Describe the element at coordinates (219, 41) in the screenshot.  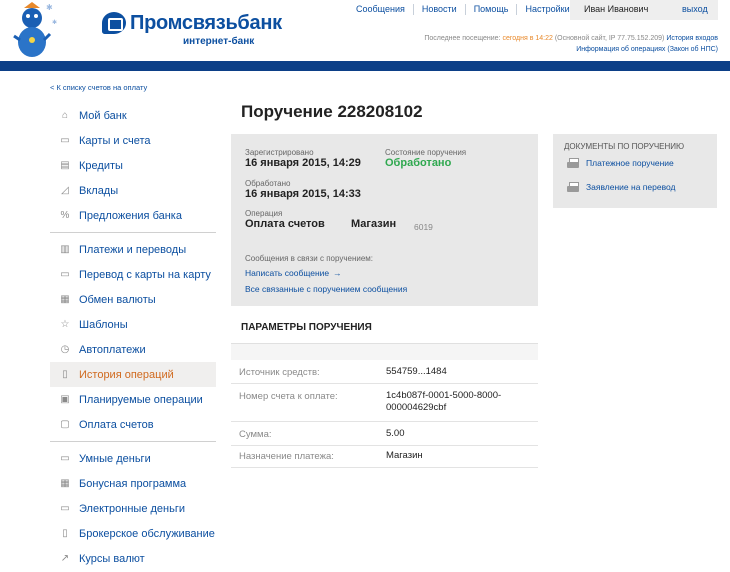
I see `bank-subtitle: интернет-банк` at that location.